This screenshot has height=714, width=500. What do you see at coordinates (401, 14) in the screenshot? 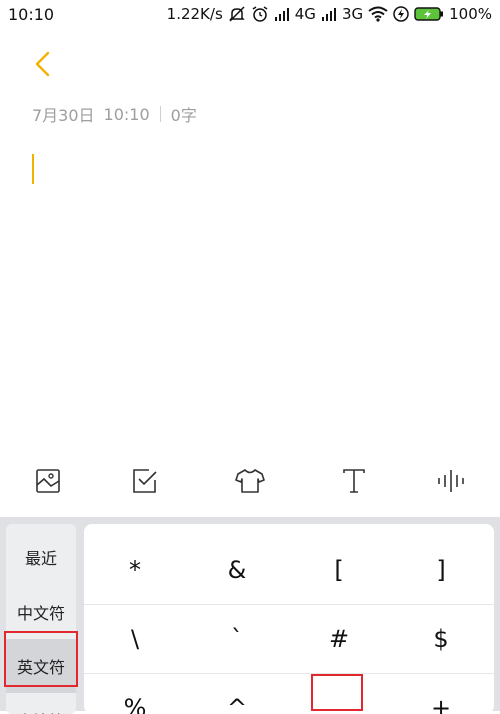
I see `charging-icon` at bounding box center [401, 14].